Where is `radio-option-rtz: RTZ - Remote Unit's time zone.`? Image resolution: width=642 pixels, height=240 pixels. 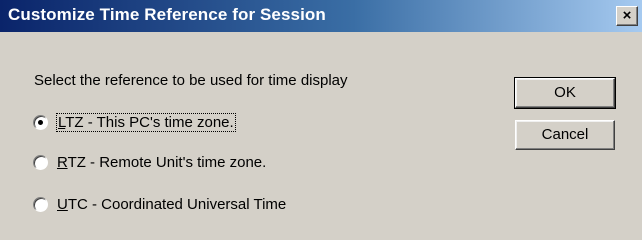 radio-option-rtz: RTZ - Remote Unit's time zone. is located at coordinates (149, 162).